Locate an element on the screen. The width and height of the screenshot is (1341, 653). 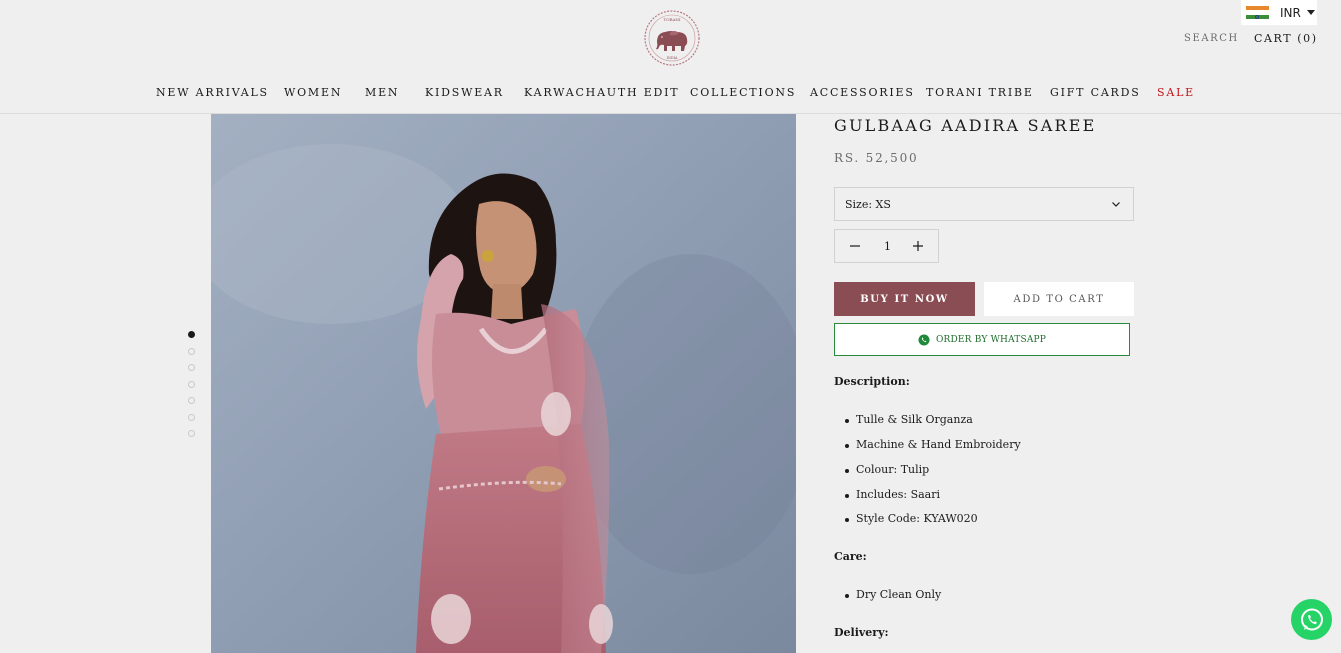
nav-item-karwachauth-edit: KARWACHAUTH EDIT is located at coordinates (601, 92).